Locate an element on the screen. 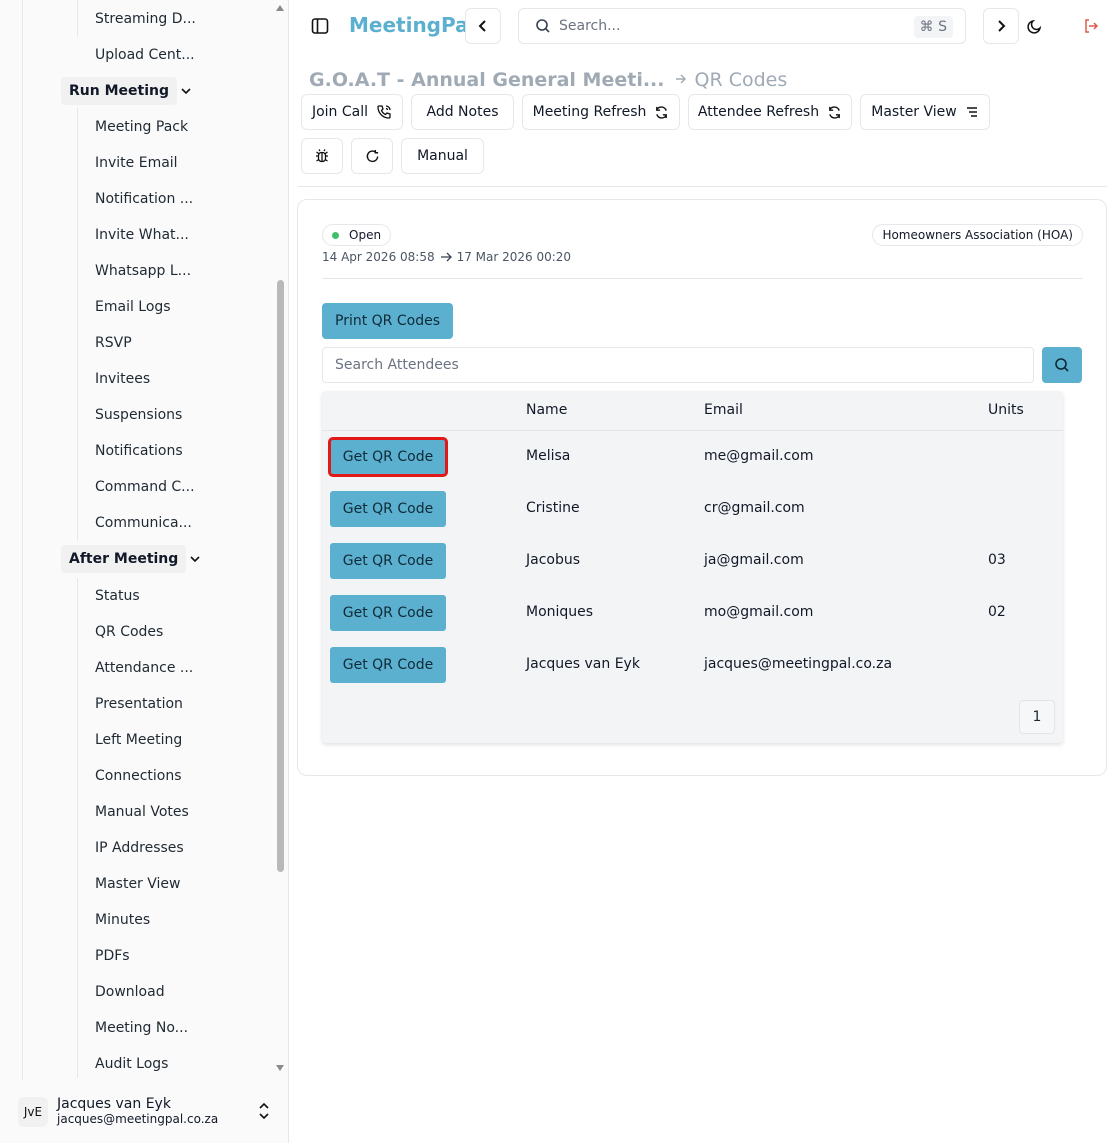 This screenshot has height=1143, width=1114. column-header-name: Name is located at coordinates (547, 410).